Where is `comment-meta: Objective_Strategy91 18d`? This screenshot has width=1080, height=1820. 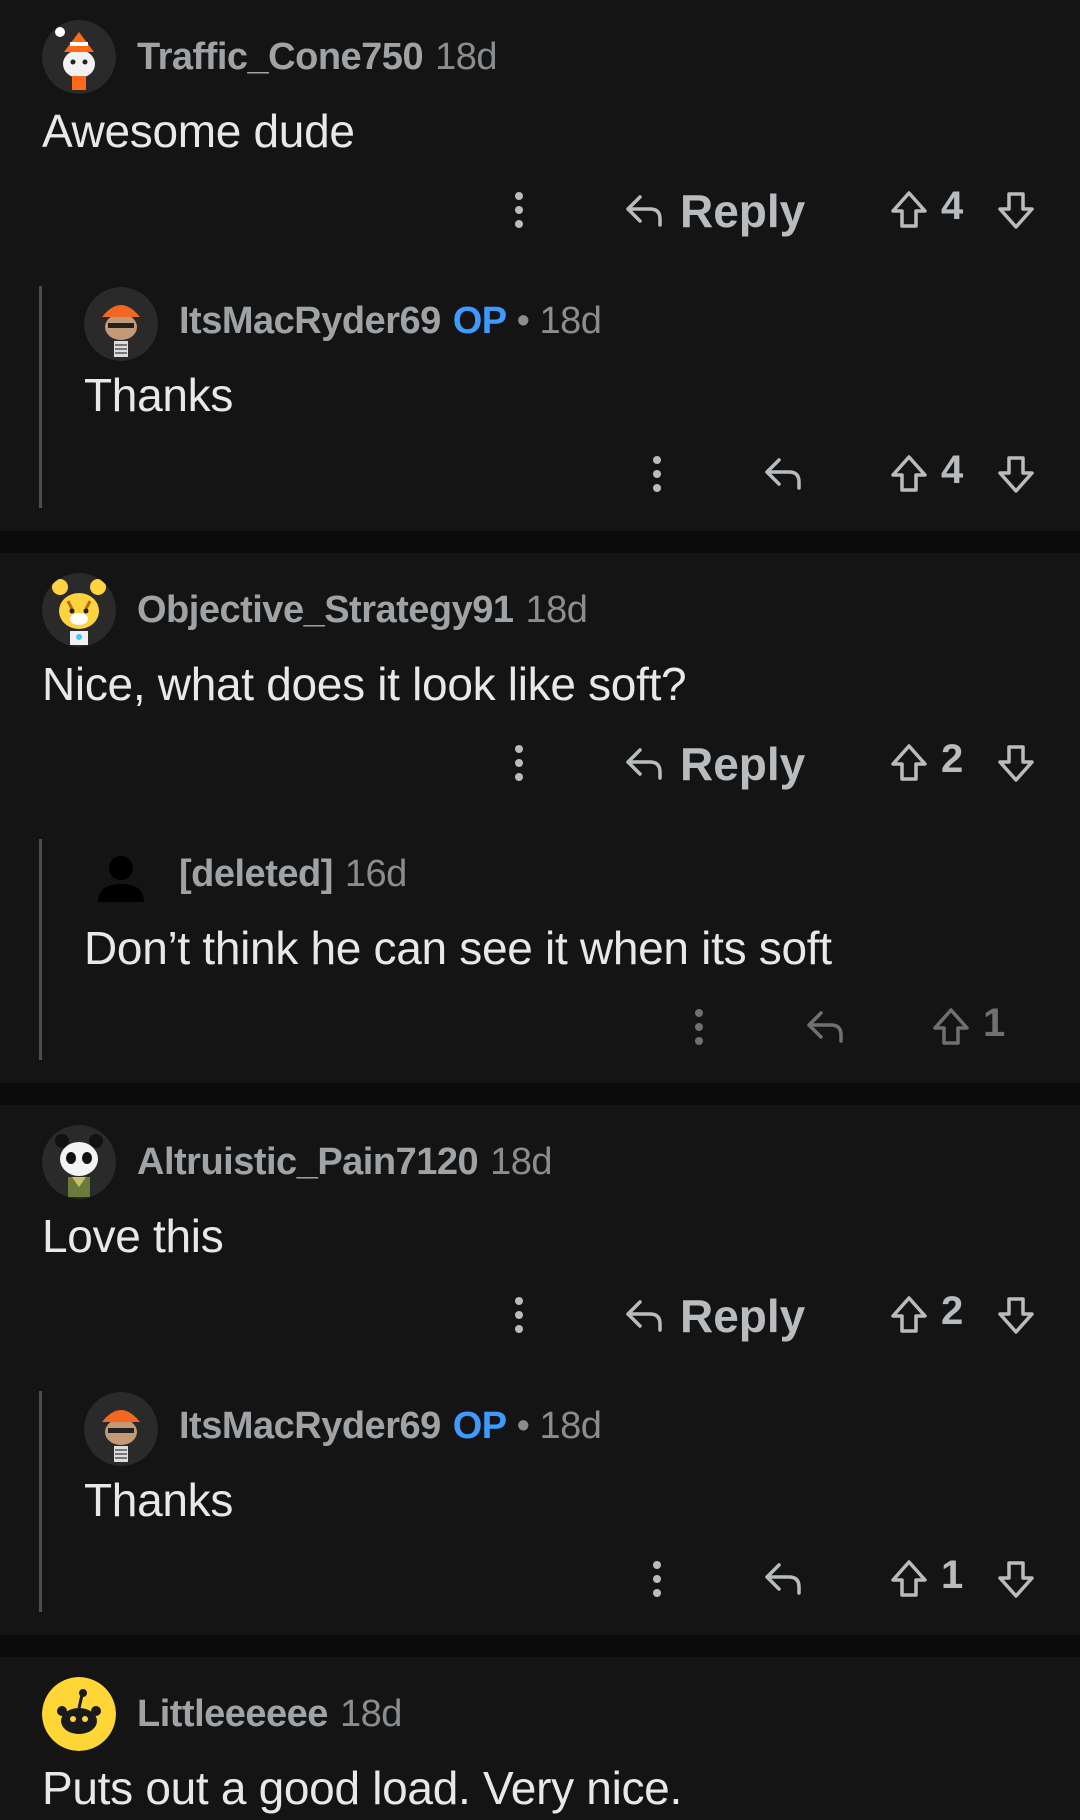 comment-meta: Objective_Strategy91 18d is located at coordinates (362, 610).